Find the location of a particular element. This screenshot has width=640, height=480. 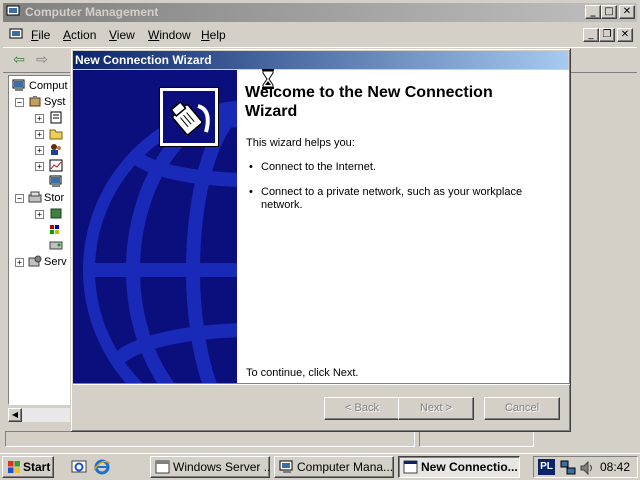

next-button: Next > is located at coordinates (436, 408).